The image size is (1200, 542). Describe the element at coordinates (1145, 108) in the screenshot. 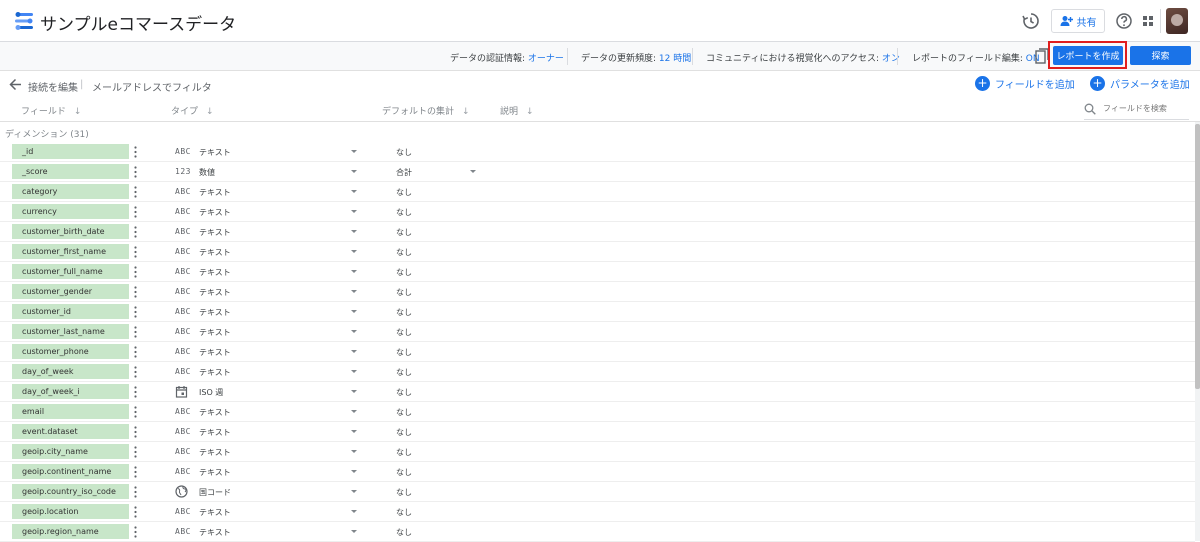

I see `field-search-input` at that location.